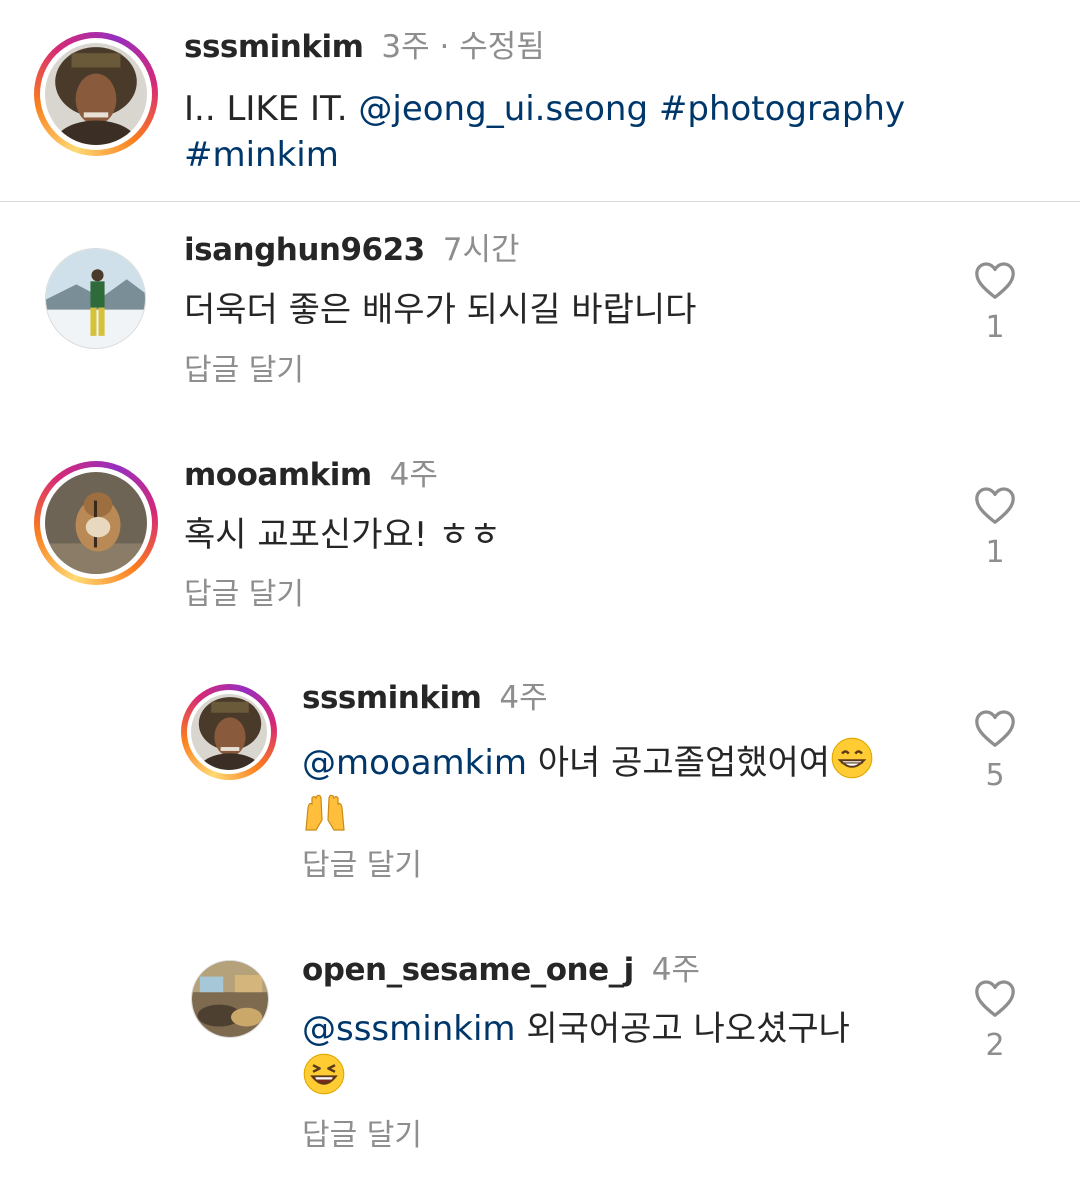 The height and width of the screenshot is (1199, 1080). What do you see at coordinates (278, 475) in the screenshot?
I see `comment-username: mooamkim` at bounding box center [278, 475].